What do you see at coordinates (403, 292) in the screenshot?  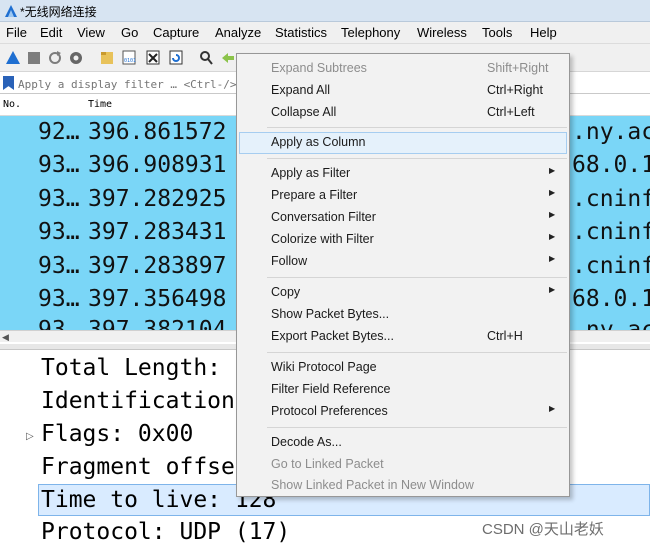 I see `menu-item-copy: Copy ▶` at bounding box center [403, 292].